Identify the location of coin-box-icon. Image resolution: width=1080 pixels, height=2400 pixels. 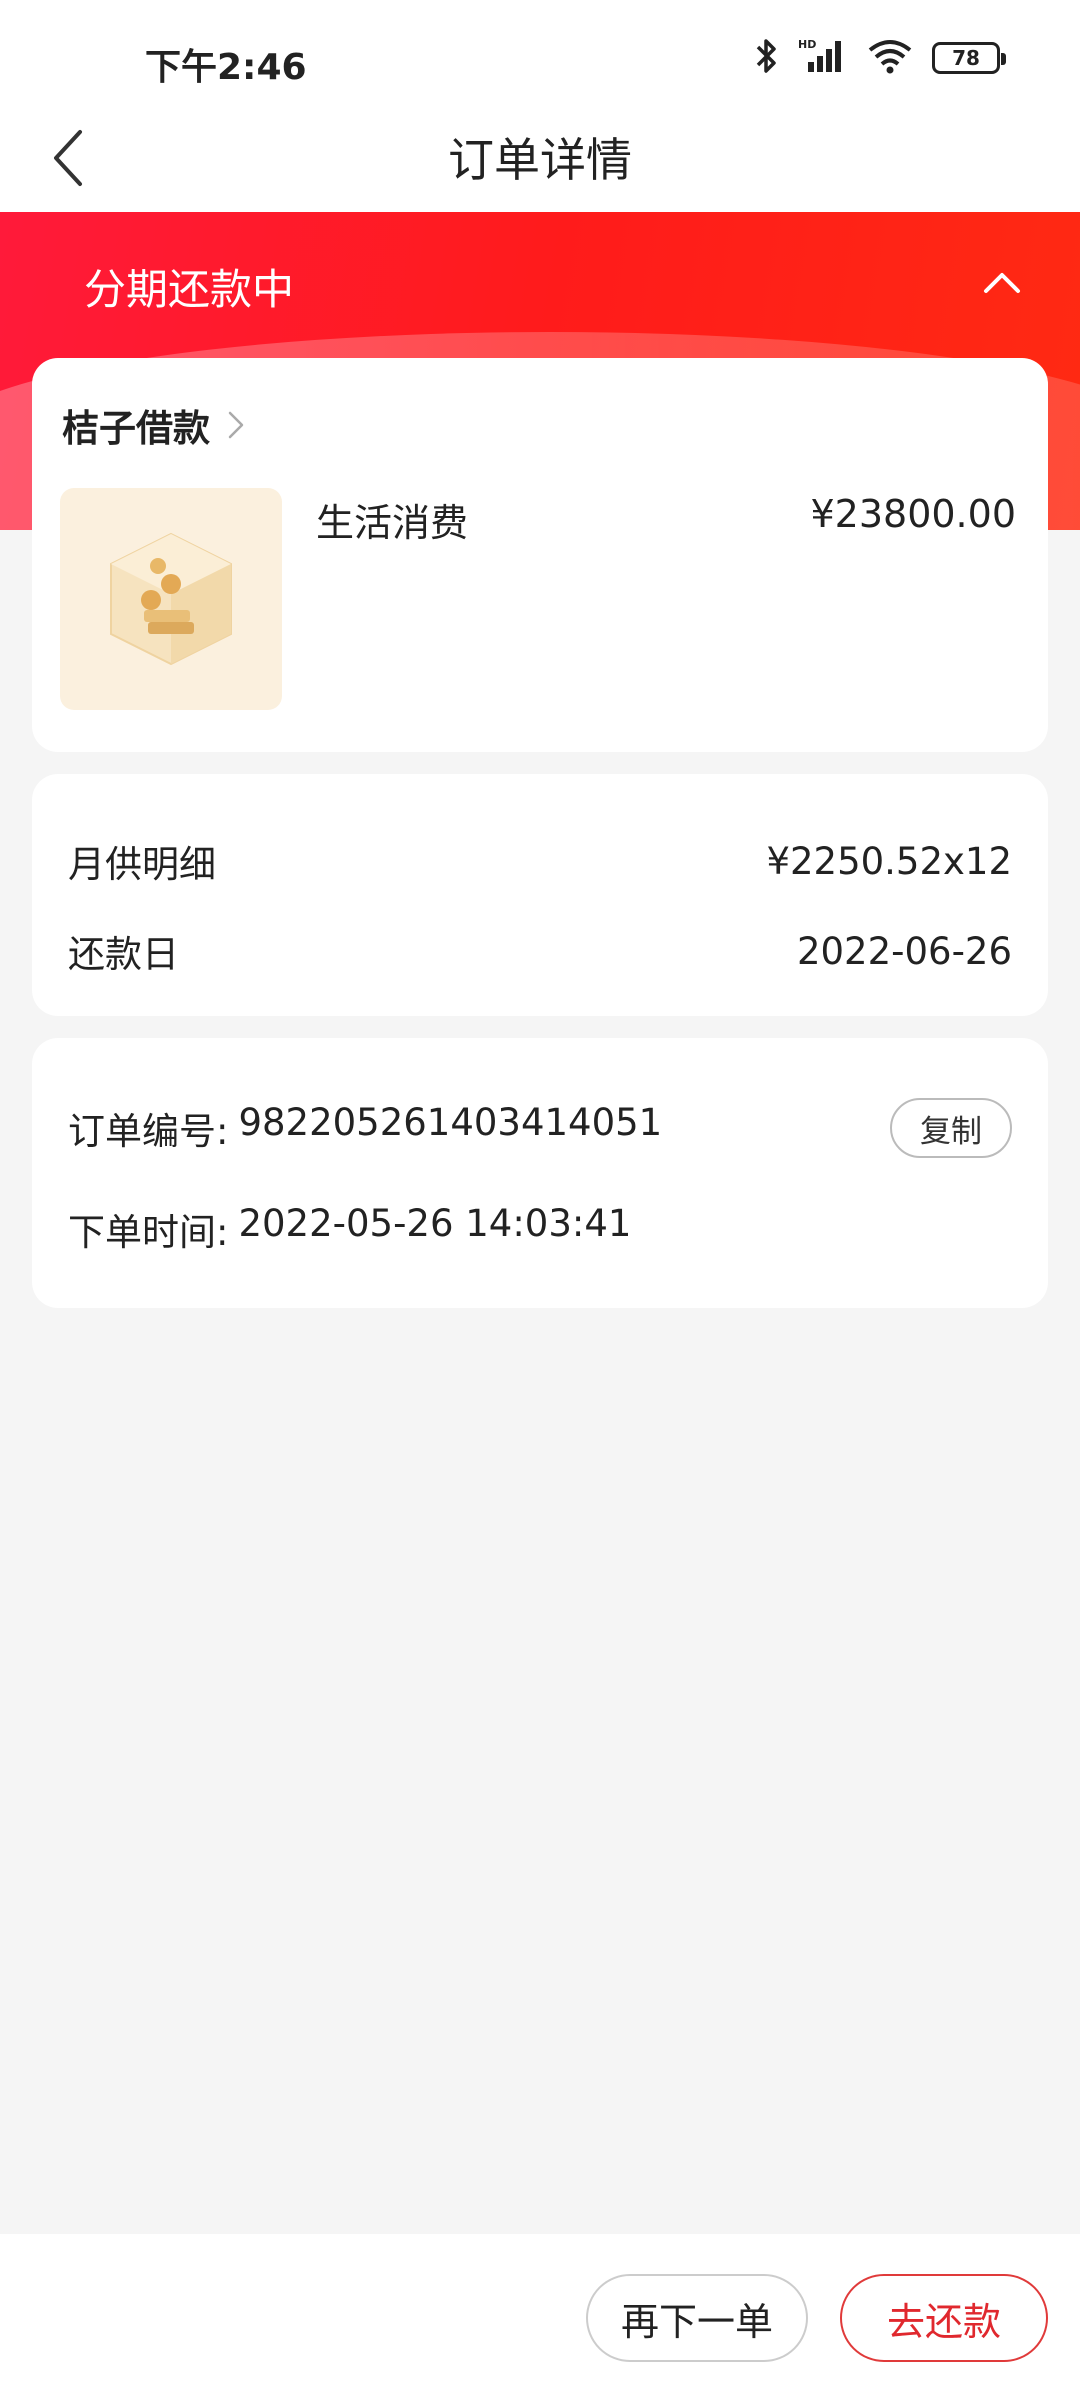
(171, 599).